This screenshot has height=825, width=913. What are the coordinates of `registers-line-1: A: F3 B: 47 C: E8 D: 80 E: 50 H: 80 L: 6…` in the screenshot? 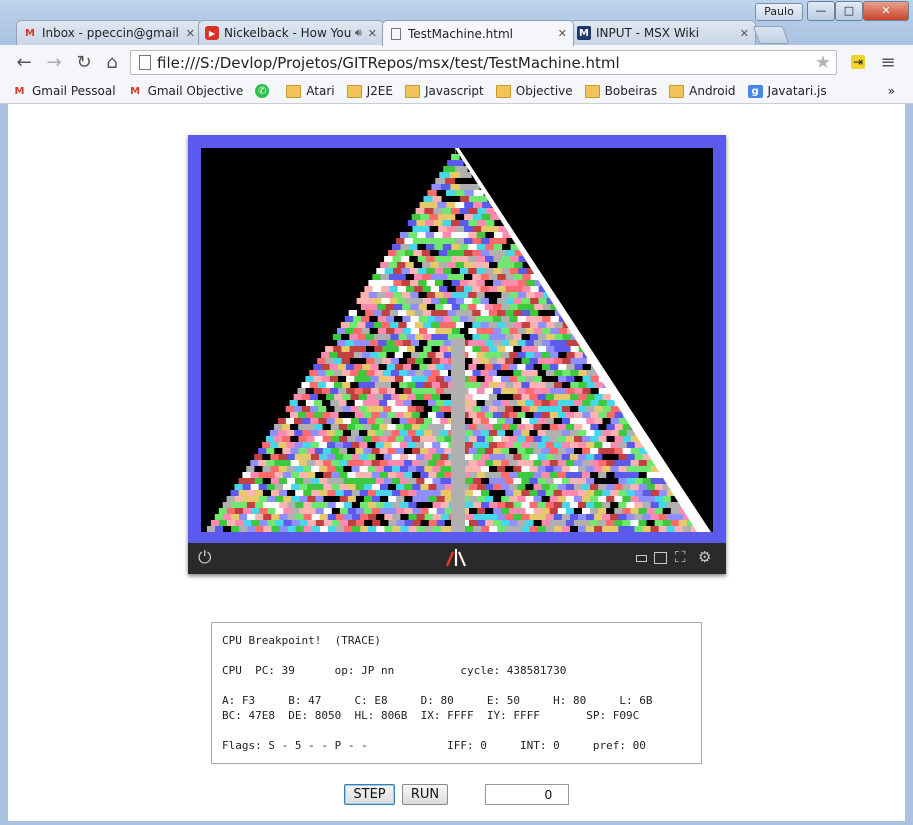 It's located at (437, 700).